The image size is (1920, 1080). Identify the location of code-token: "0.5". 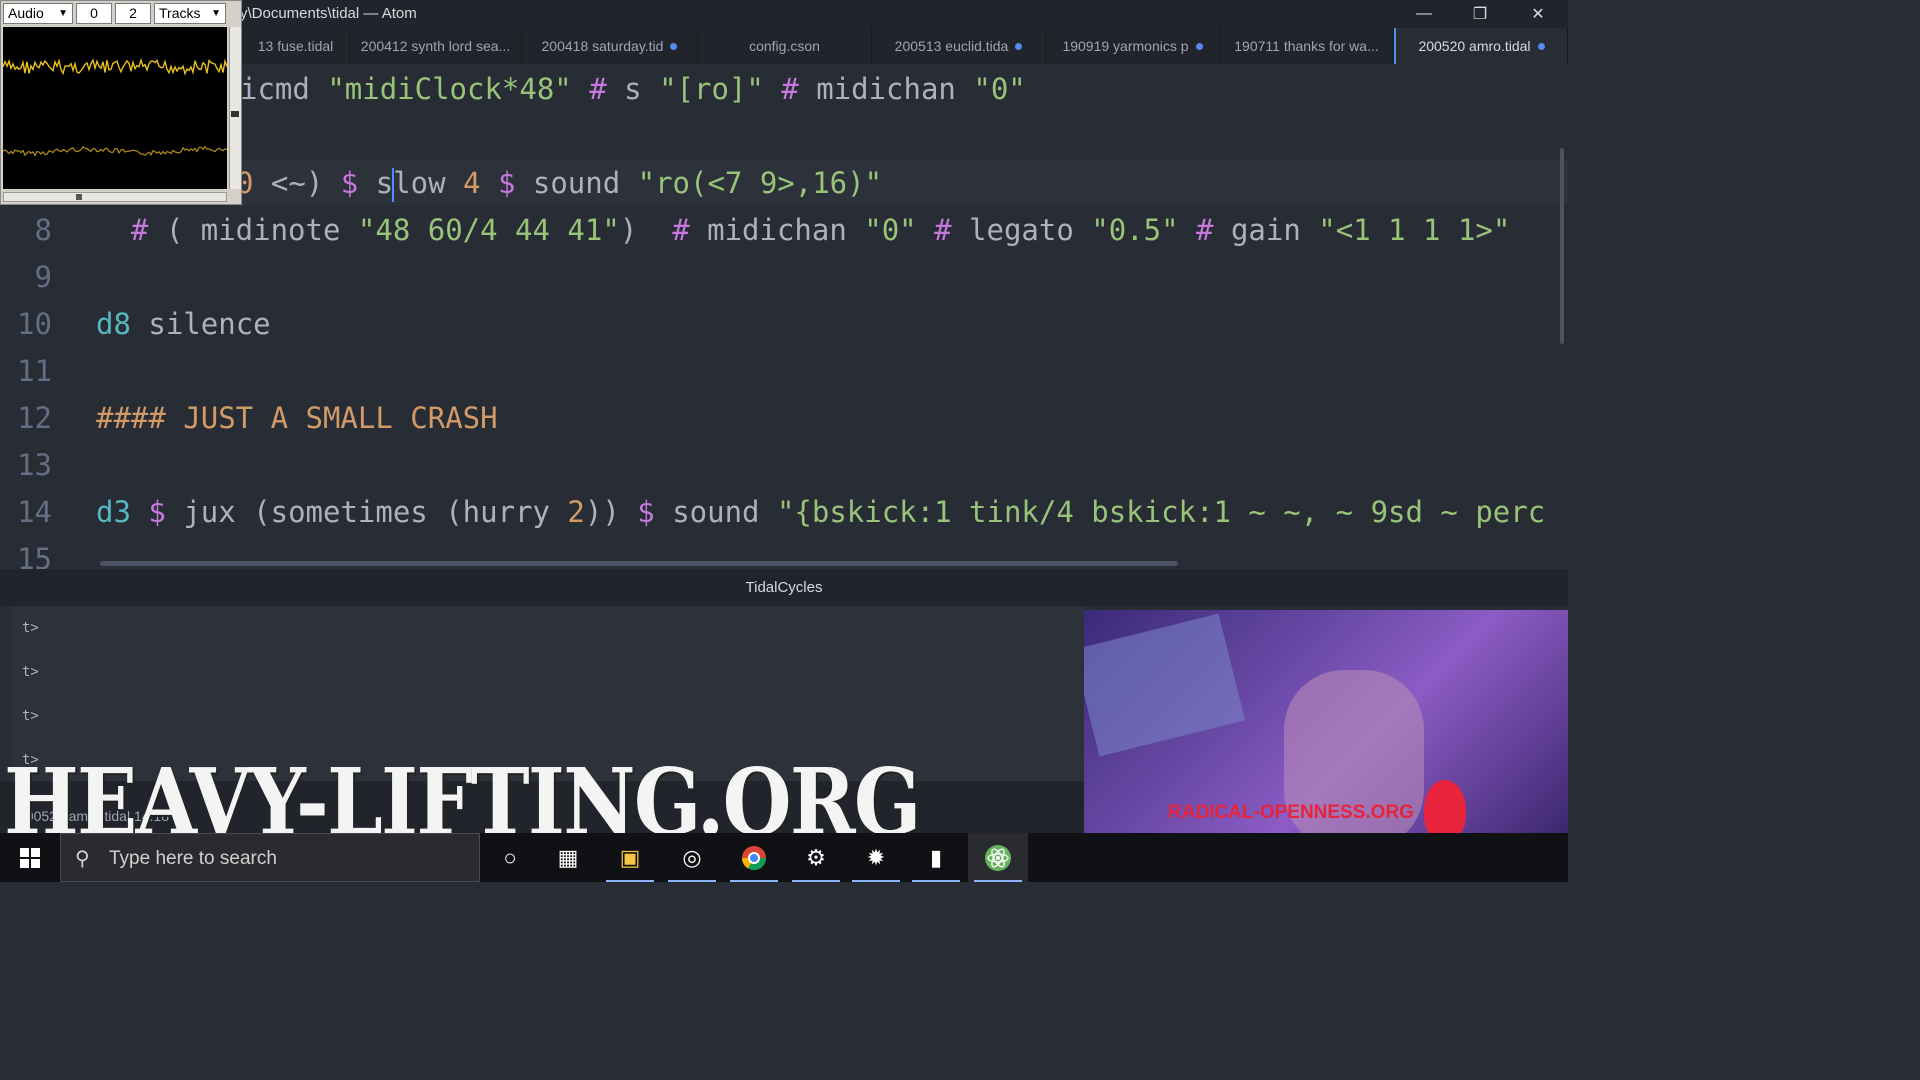
(1135, 230).